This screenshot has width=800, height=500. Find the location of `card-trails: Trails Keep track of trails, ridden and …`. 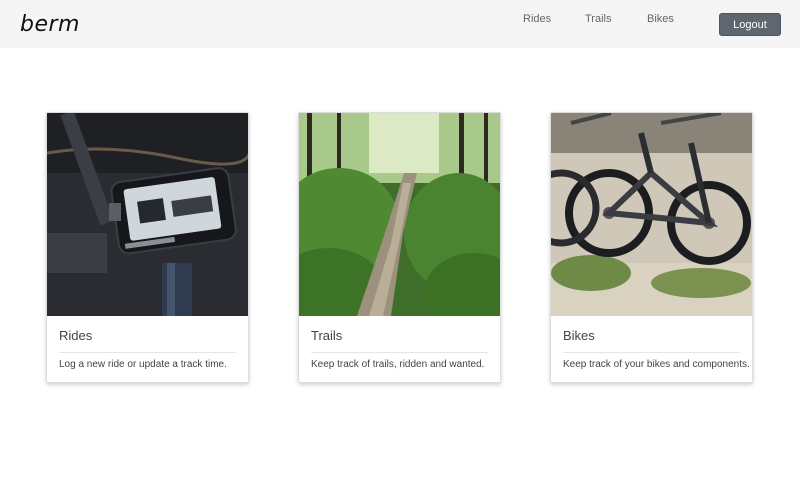

card-trails: Trails Keep track of trails, ridden and … is located at coordinates (399, 247).